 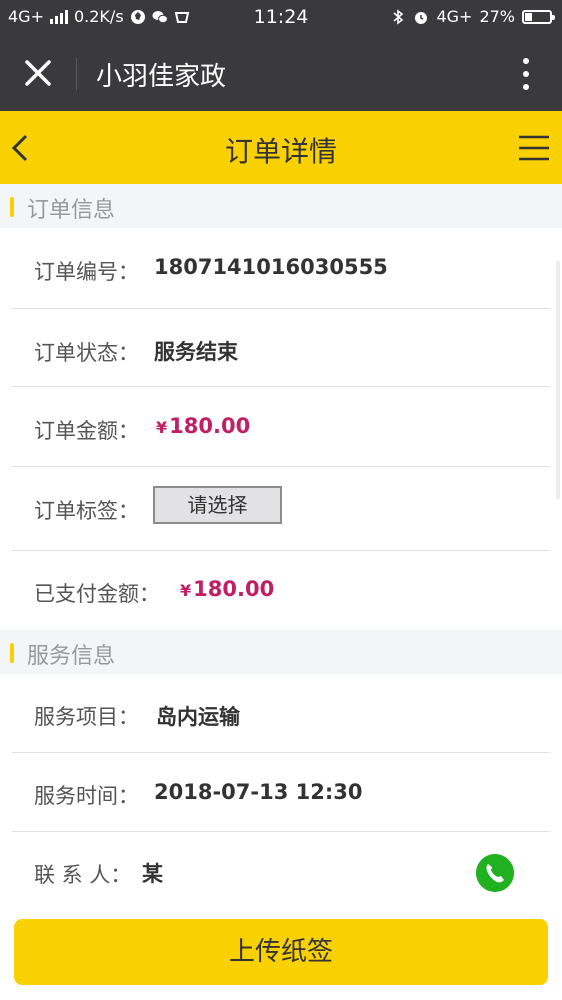 I want to click on battery-icon, so click(x=538, y=16).